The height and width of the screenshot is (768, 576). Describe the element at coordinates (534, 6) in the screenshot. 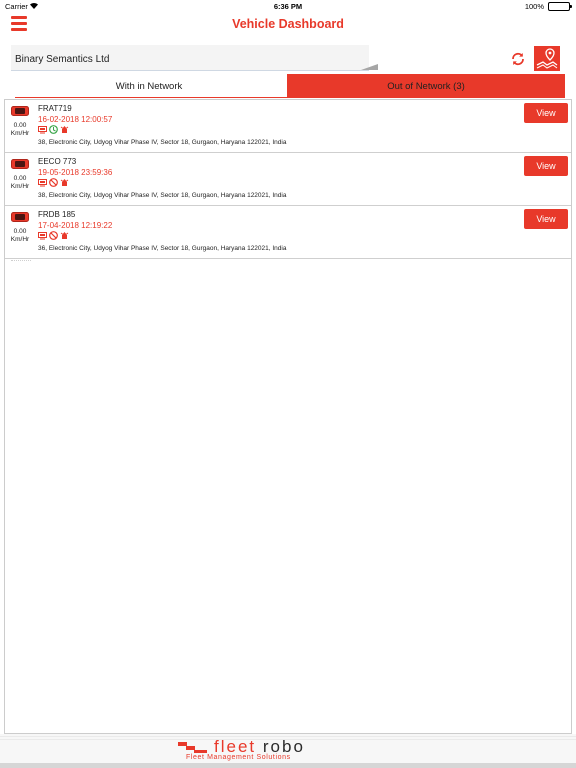

I see `battery-percentage: 100%` at that location.